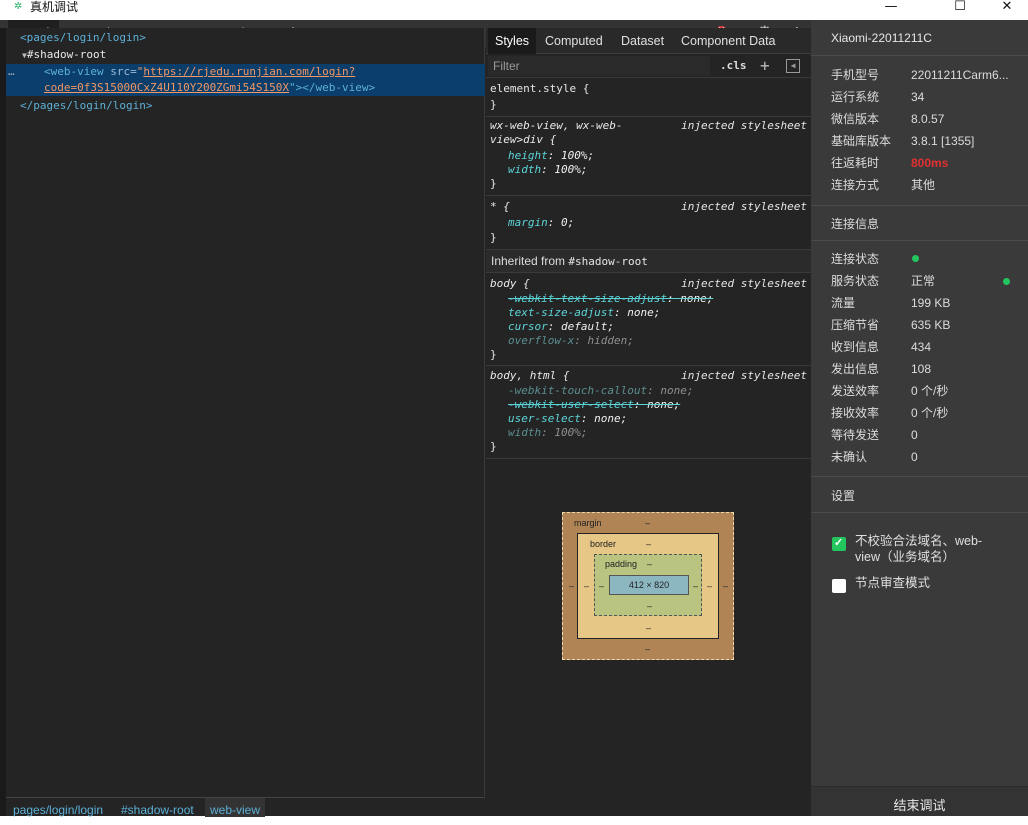 The width and height of the screenshot is (1028, 825). Describe the element at coordinates (890, 391) in the screenshot. I see `conn-row: 发送效率 0 个/秒` at that location.